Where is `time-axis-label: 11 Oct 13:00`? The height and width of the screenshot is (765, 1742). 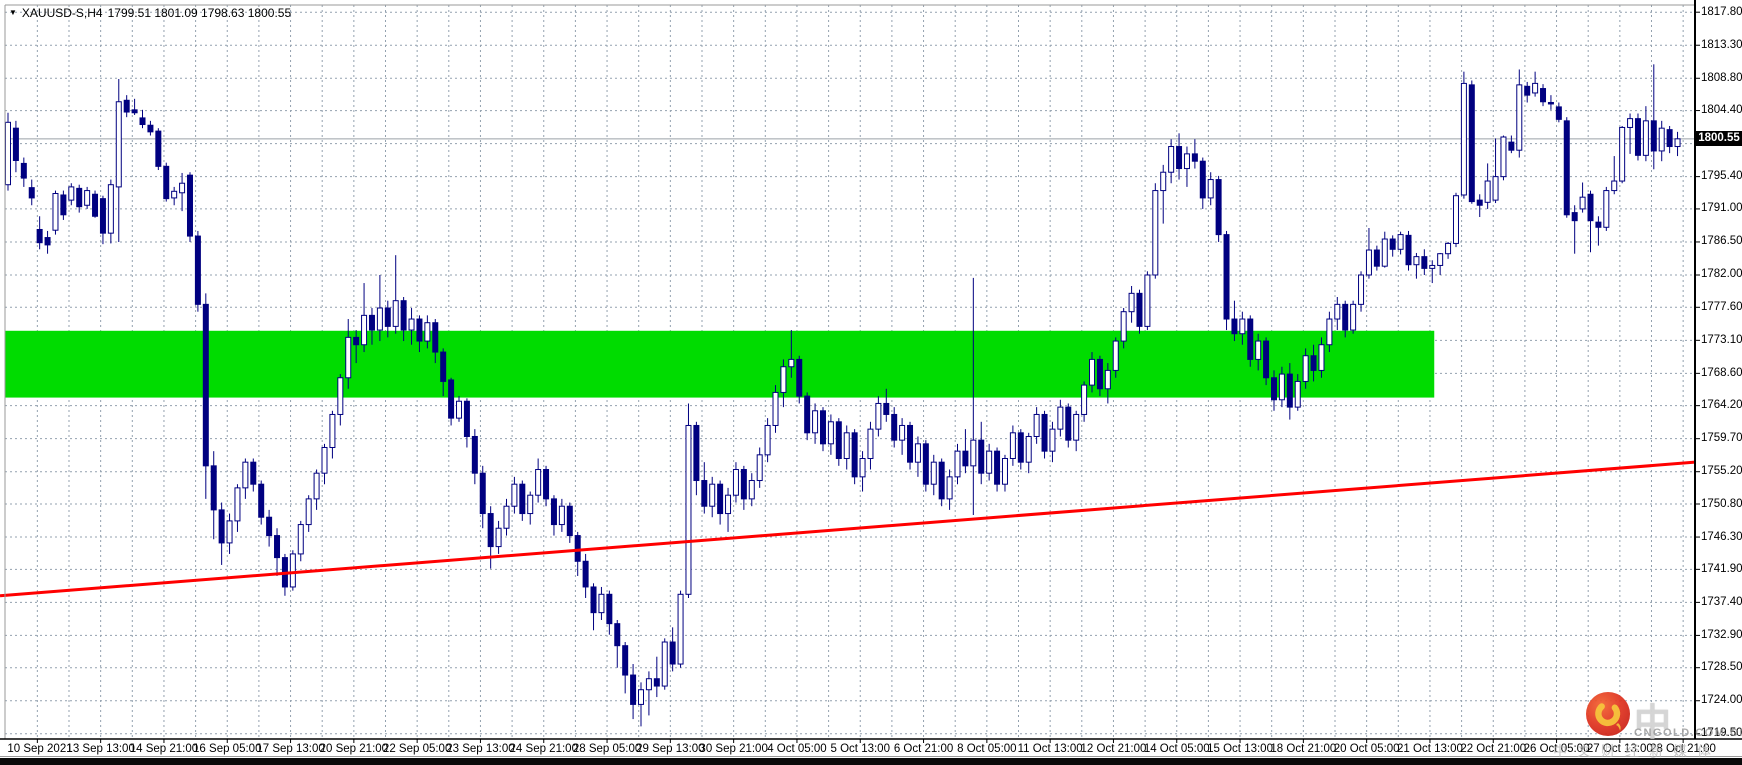
time-axis-label: 11 Oct 13:00 is located at coordinates (1050, 749).